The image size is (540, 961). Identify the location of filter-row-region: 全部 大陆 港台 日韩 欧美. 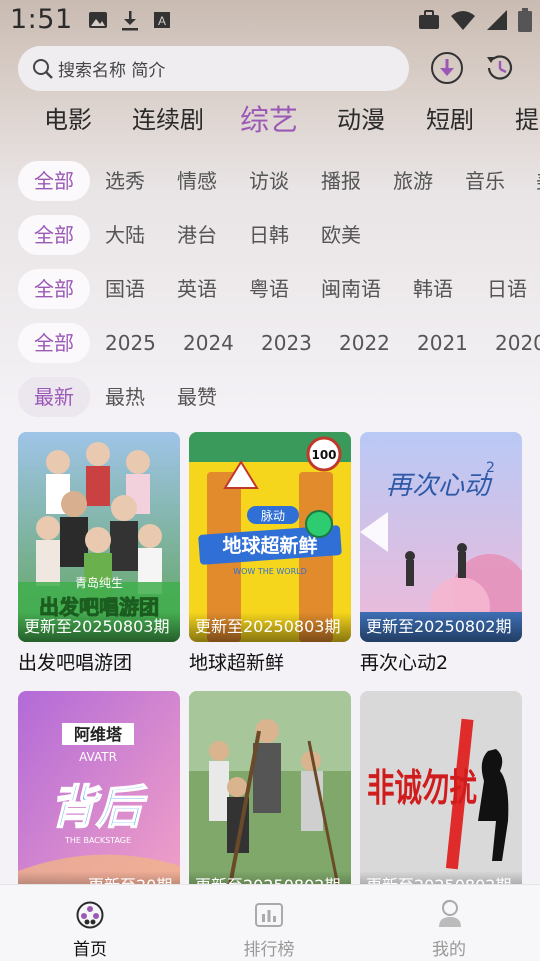
(270, 235).